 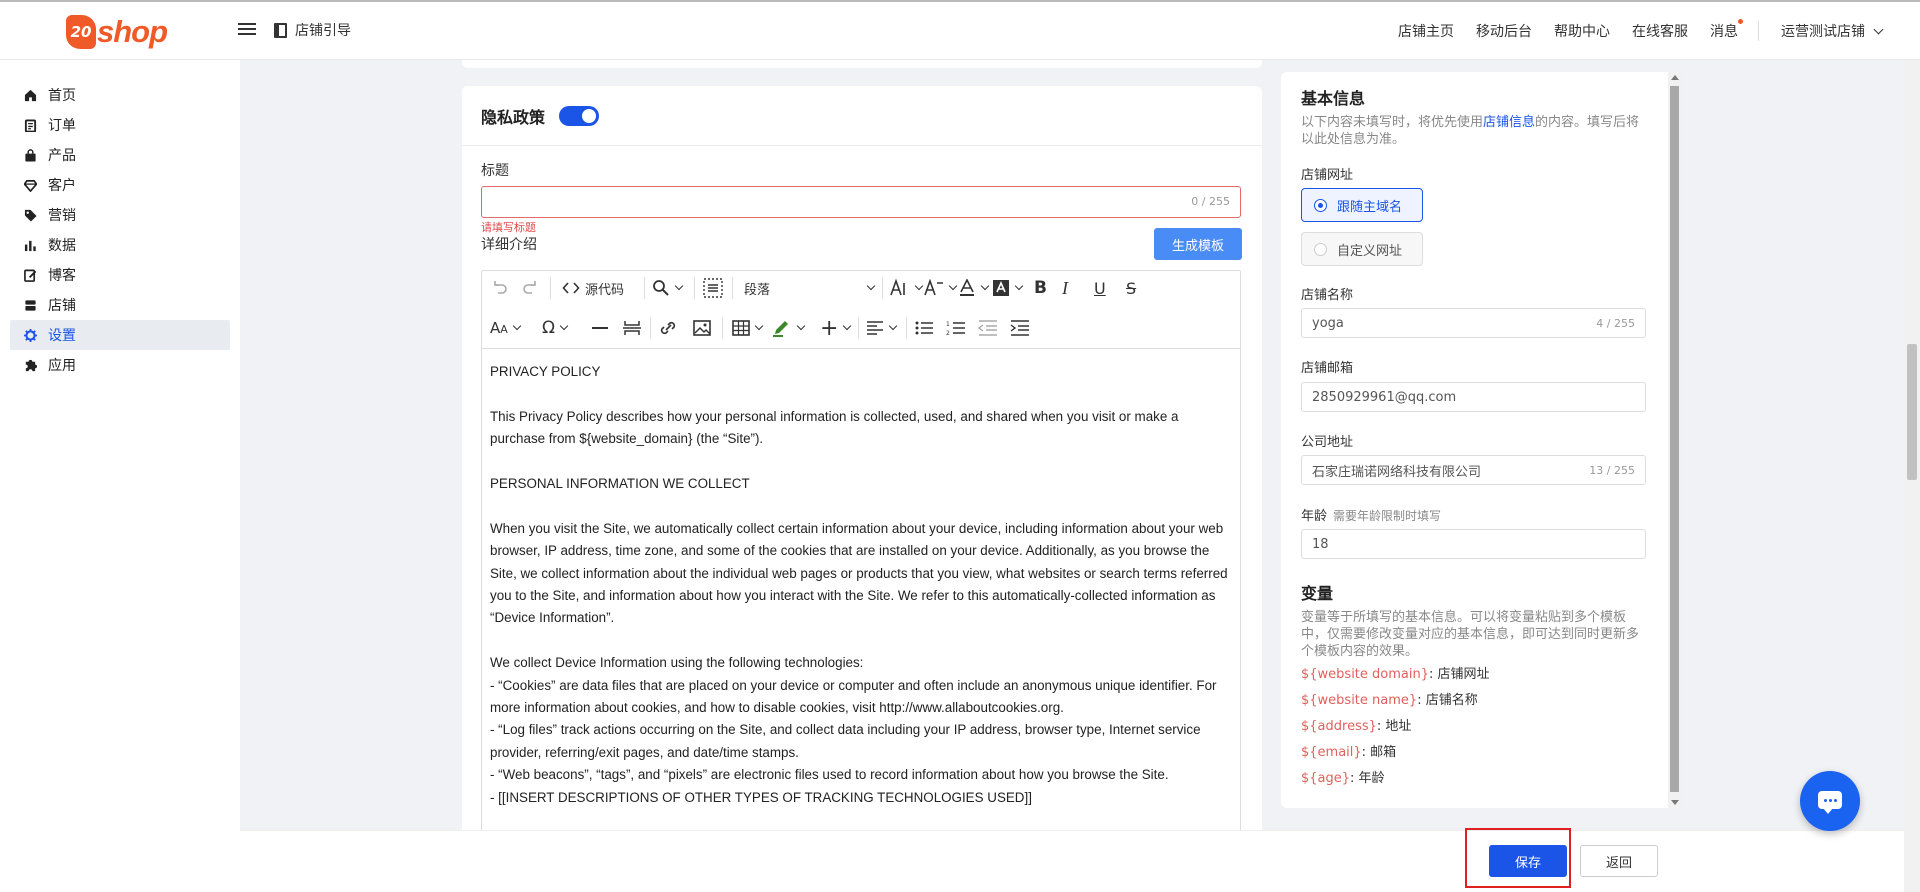 What do you see at coordinates (948, 324) in the screenshot?
I see `svg-text: 1` at bounding box center [948, 324].